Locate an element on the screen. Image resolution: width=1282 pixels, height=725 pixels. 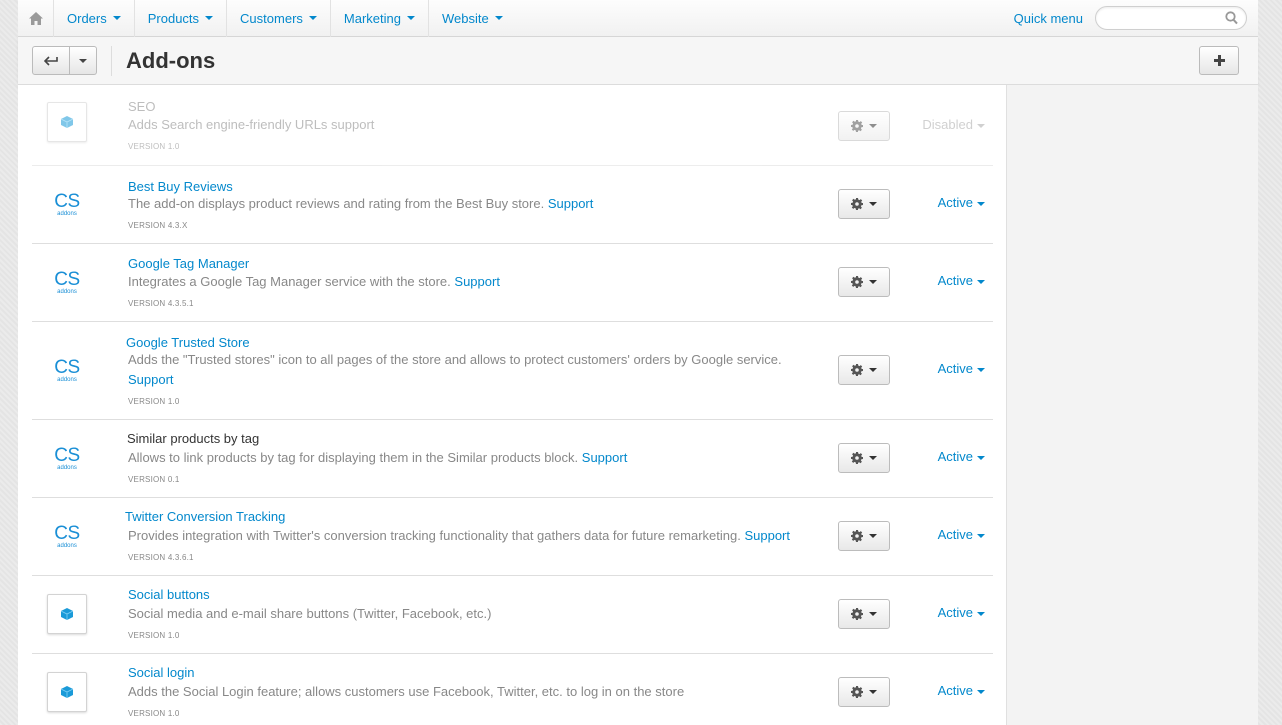
nav-customers-label: Customers is located at coordinates (271, 18).